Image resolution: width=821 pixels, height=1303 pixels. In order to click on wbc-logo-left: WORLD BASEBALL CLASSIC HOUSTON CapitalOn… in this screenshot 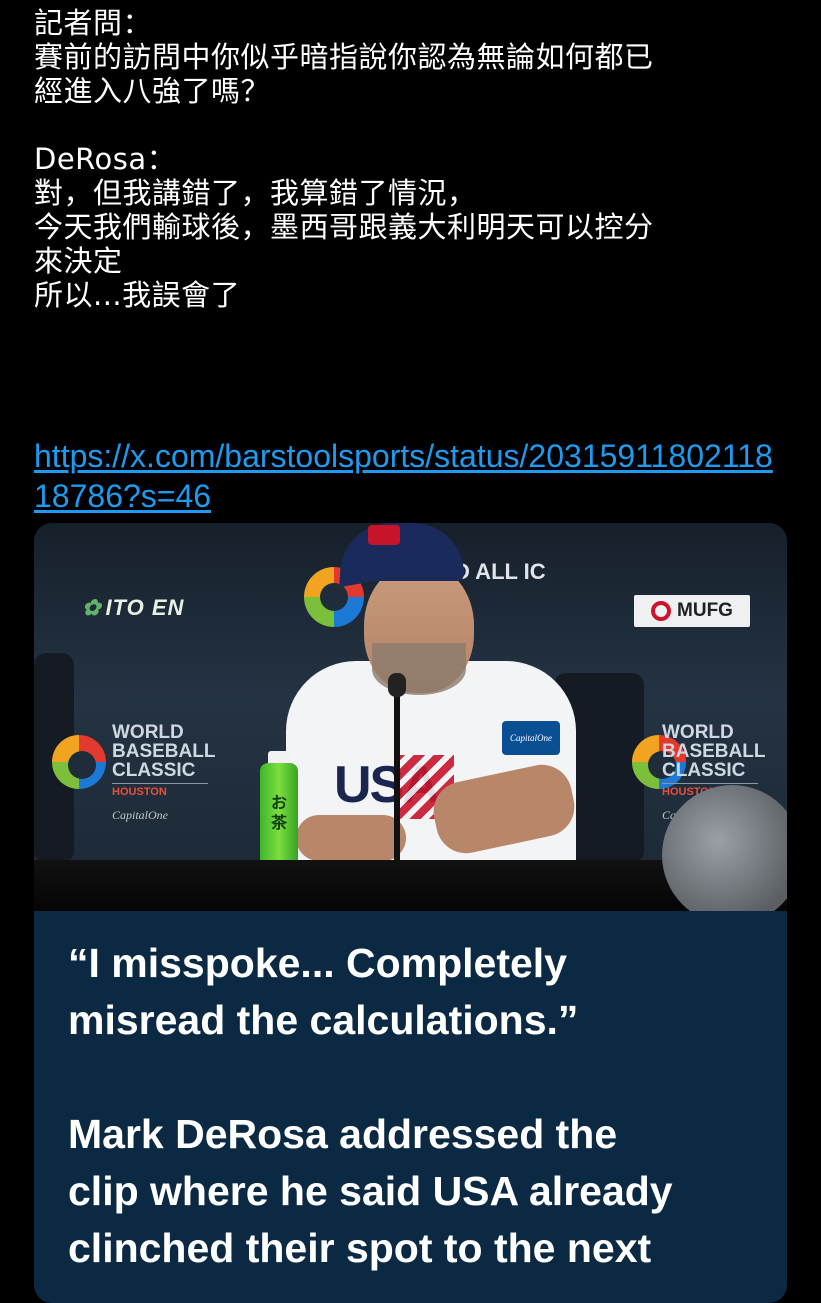, I will do `click(164, 772)`.